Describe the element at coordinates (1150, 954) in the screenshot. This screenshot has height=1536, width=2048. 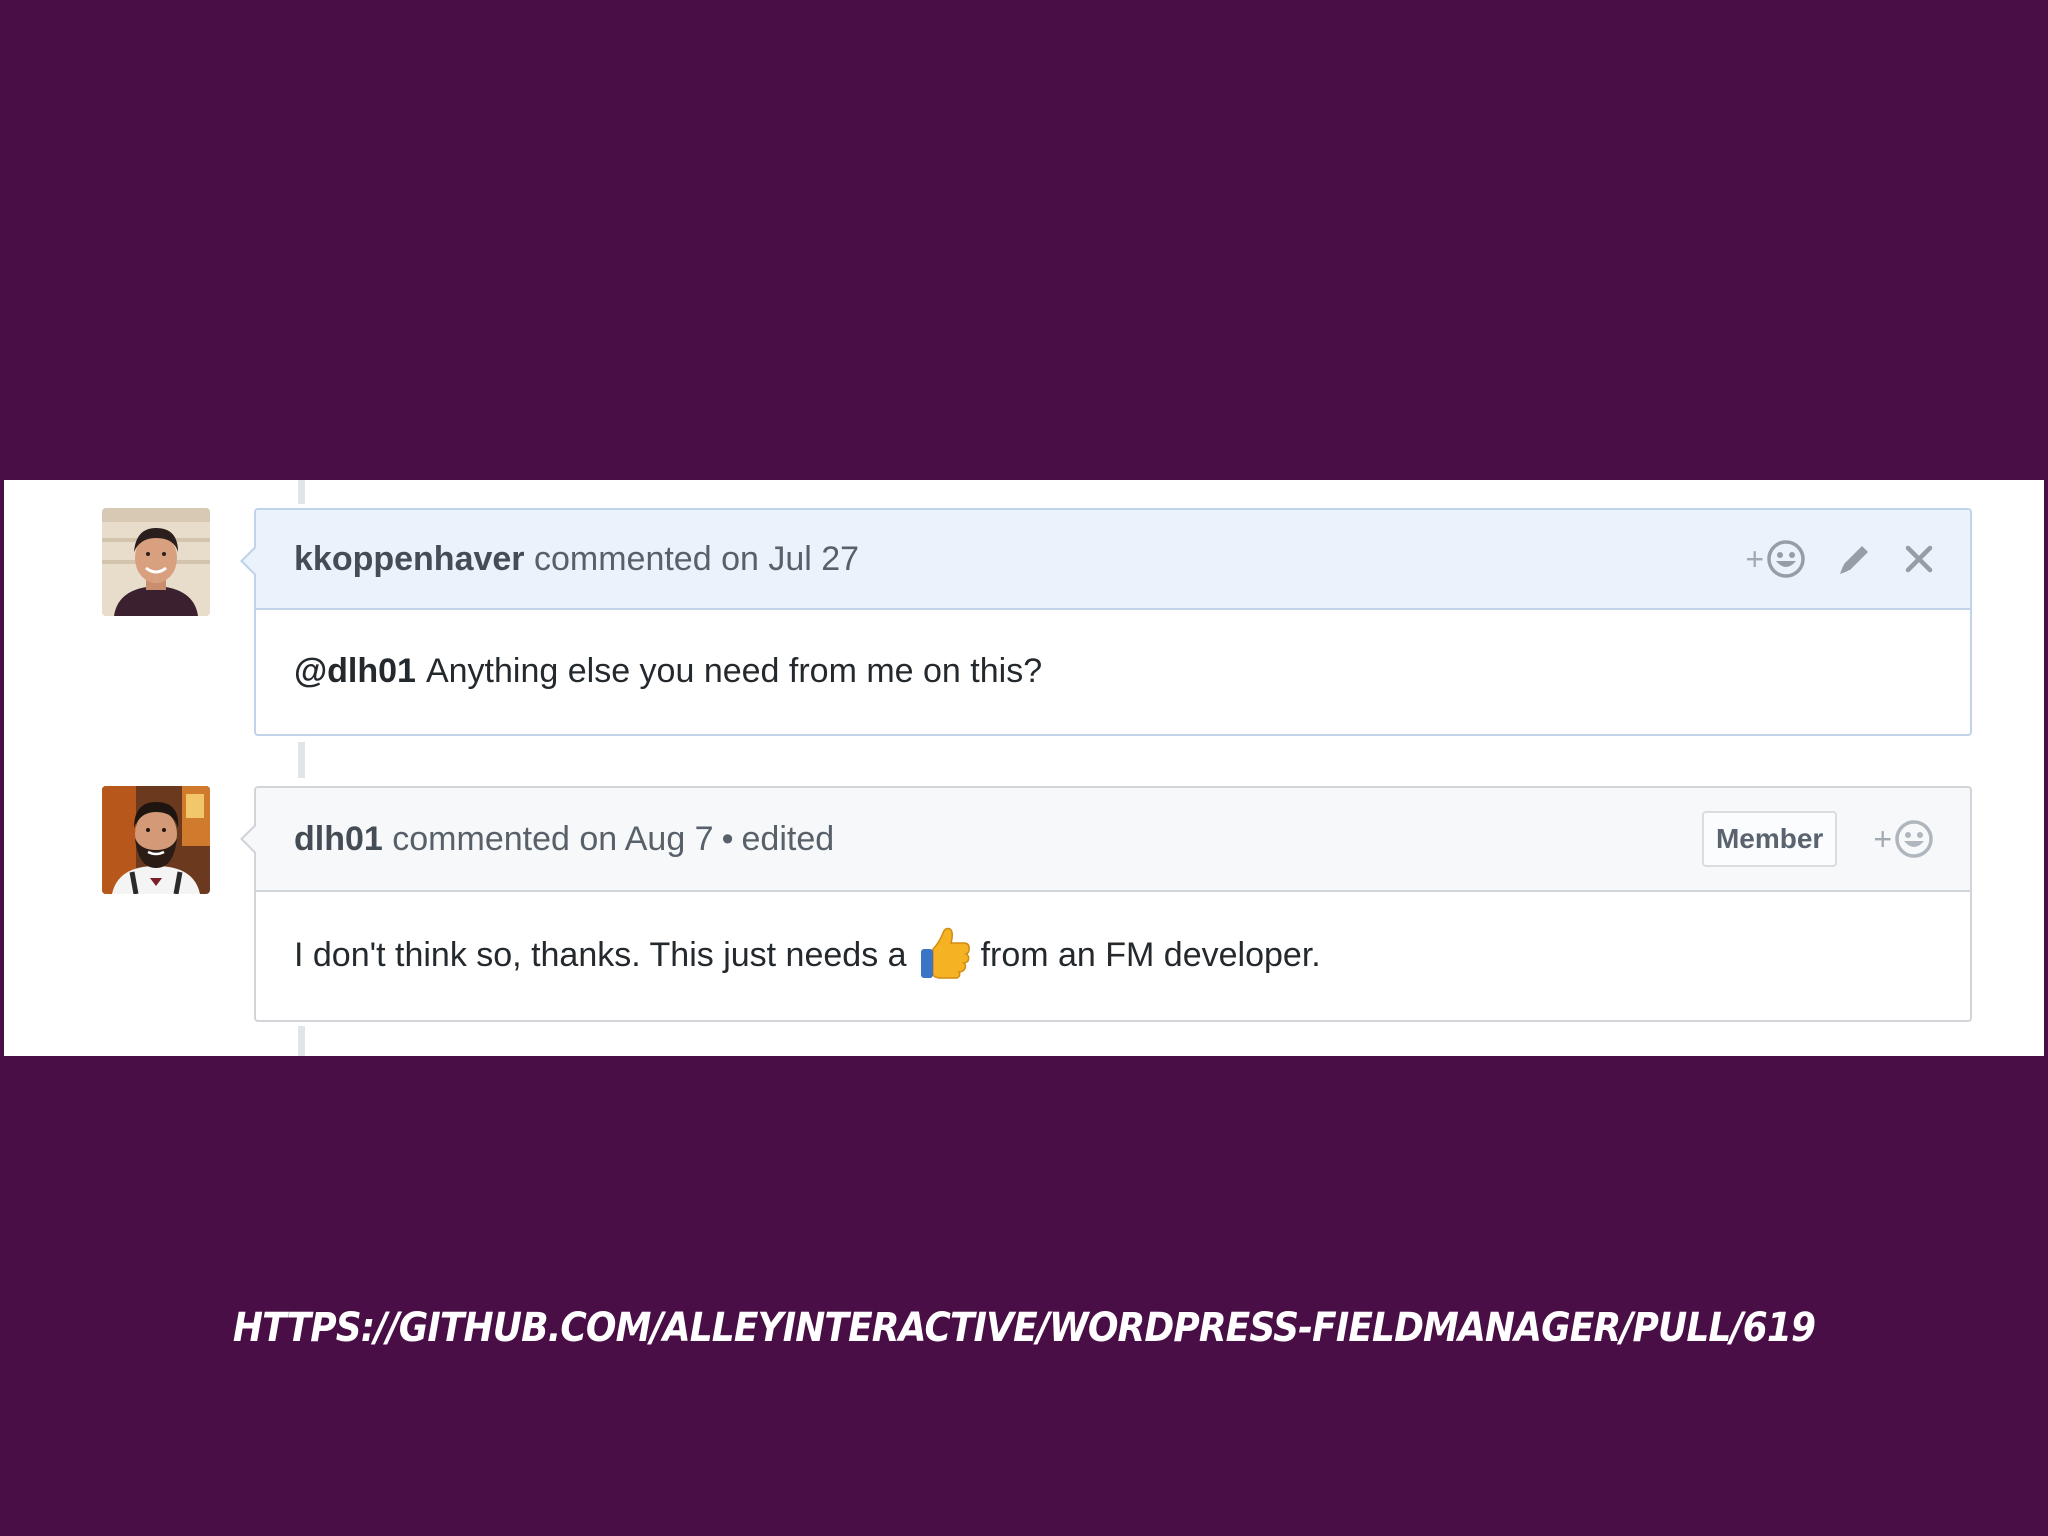
I see `comment-text: from an FM developer.` at that location.